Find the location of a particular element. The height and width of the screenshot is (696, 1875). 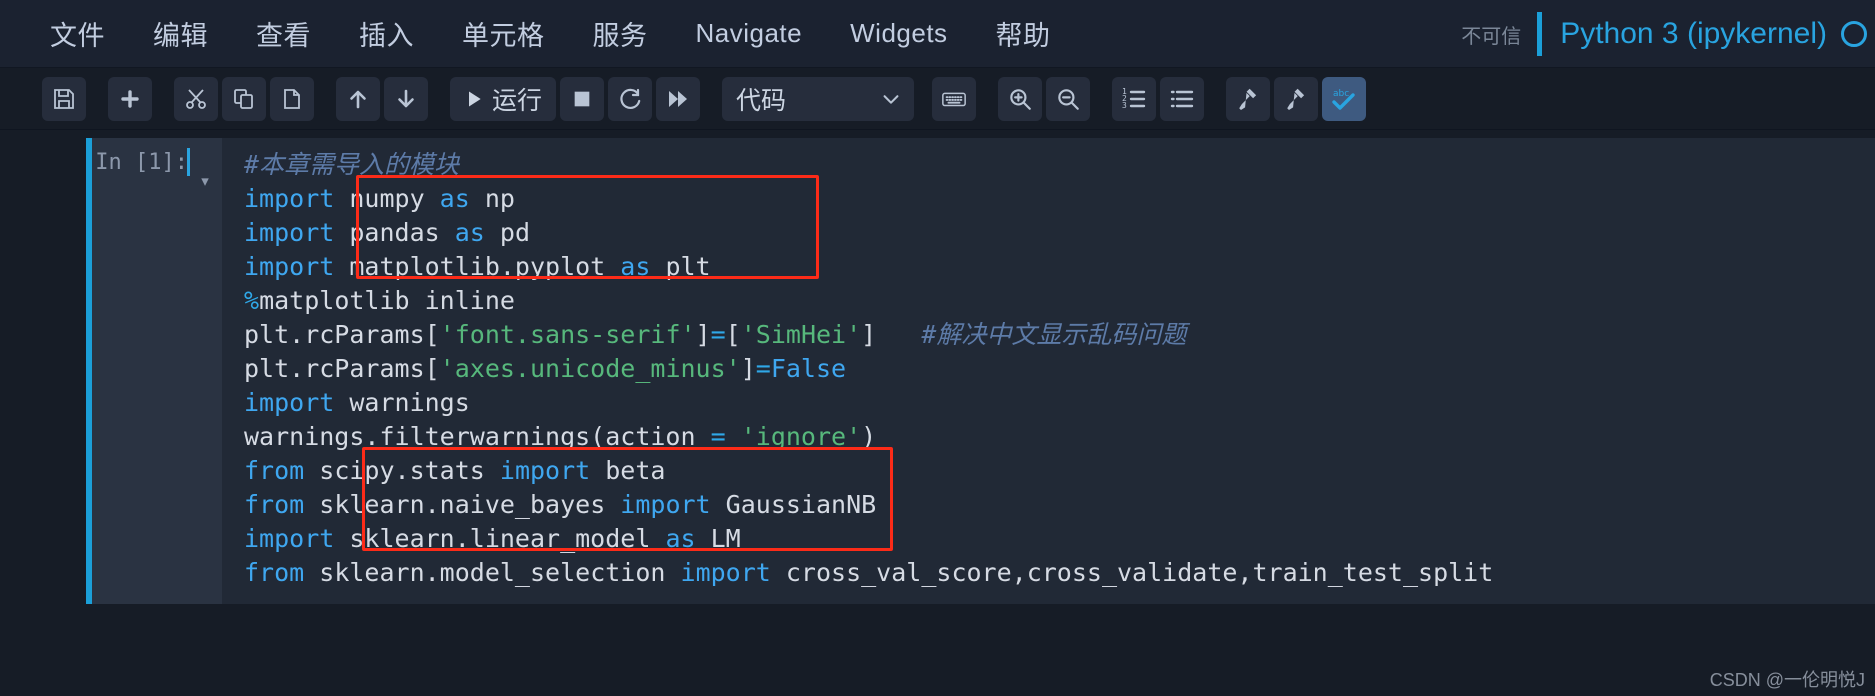

svg-text: 3 is located at coordinates (1124, 105).